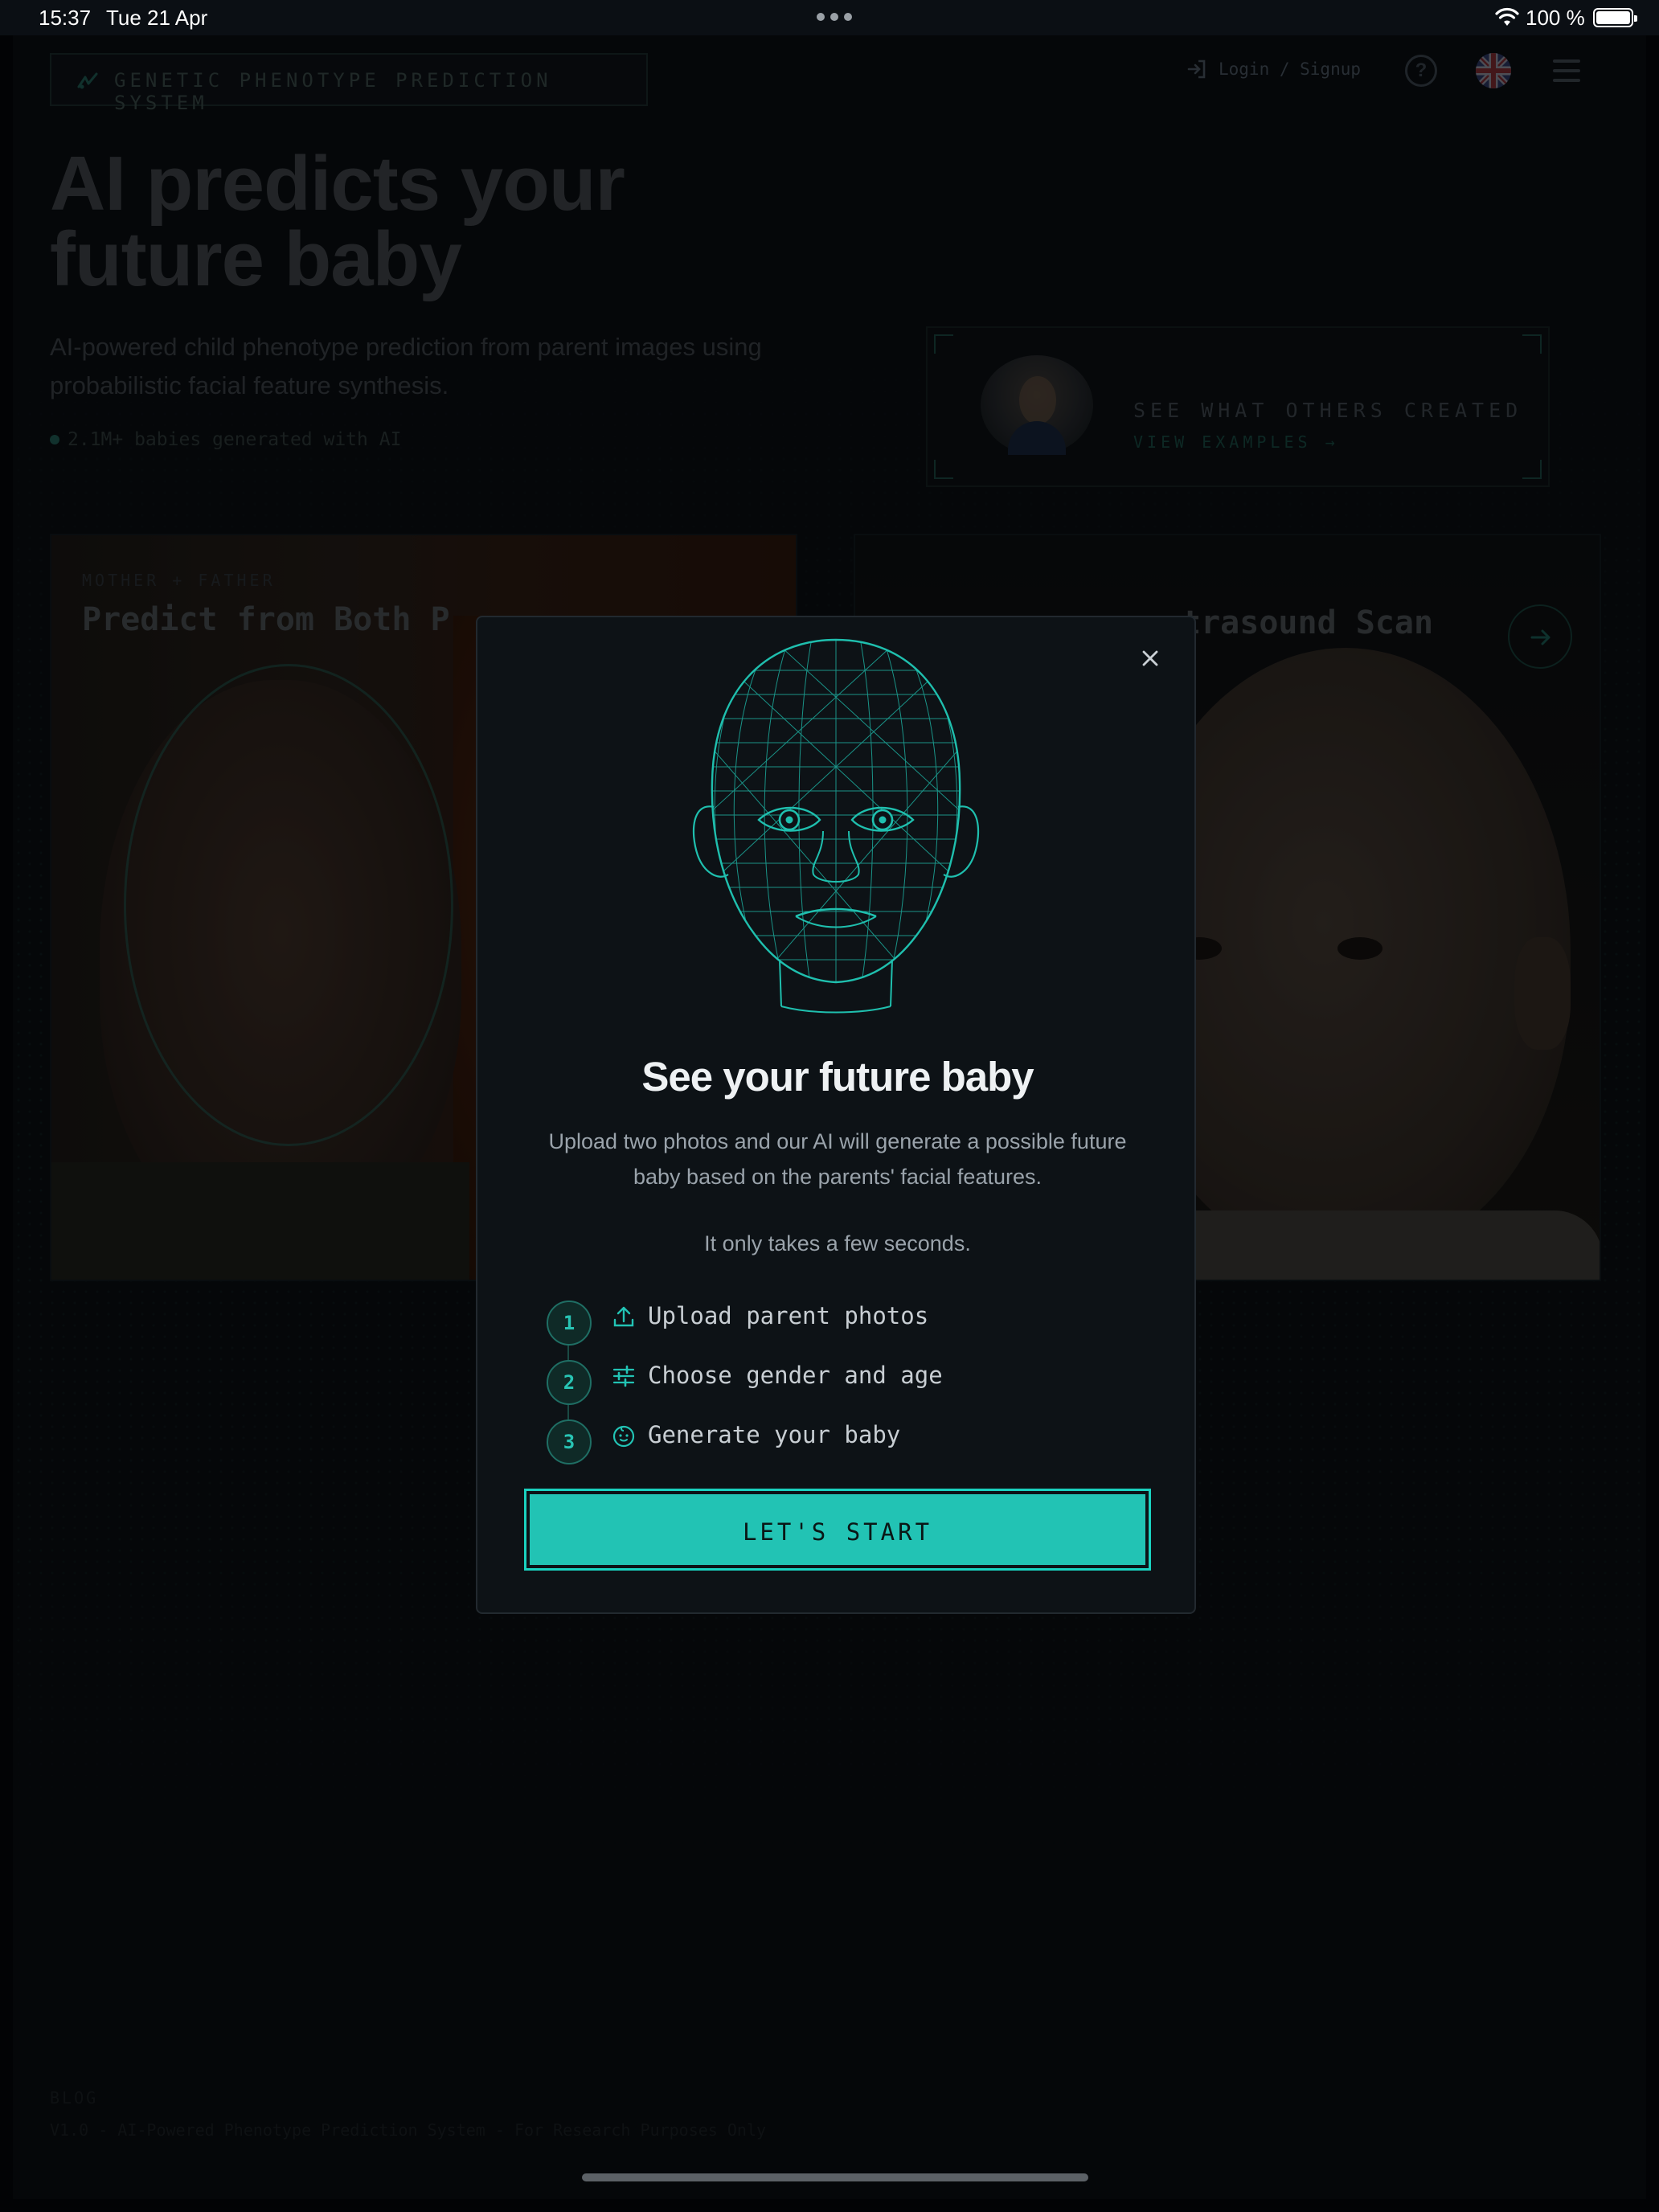 Image resolution: width=1659 pixels, height=2212 pixels. What do you see at coordinates (837, 1077) in the screenshot?
I see `modal-title: See your future baby` at bounding box center [837, 1077].